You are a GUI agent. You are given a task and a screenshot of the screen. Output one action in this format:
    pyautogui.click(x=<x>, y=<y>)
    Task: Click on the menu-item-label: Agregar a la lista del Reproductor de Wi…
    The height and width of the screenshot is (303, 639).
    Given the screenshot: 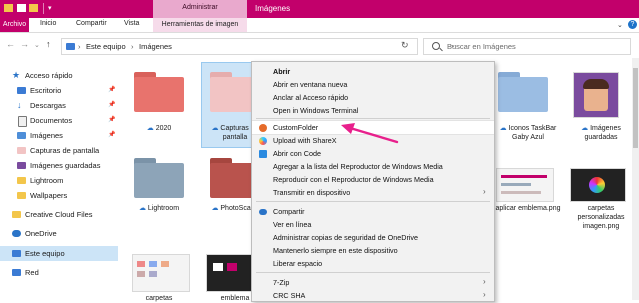 What is the action you would take?
    pyautogui.click(x=358, y=166)
    